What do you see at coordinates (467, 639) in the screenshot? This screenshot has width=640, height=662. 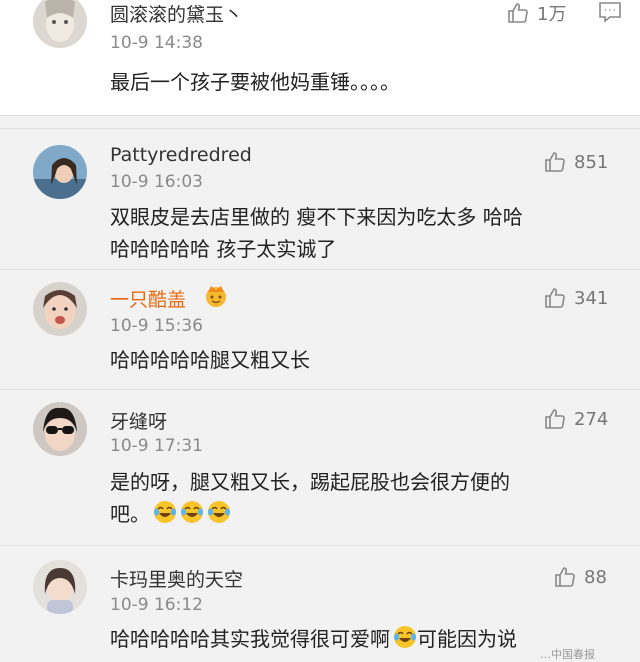 I see `comment-line-text: 可能因为说` at bounding box center [467, 639].